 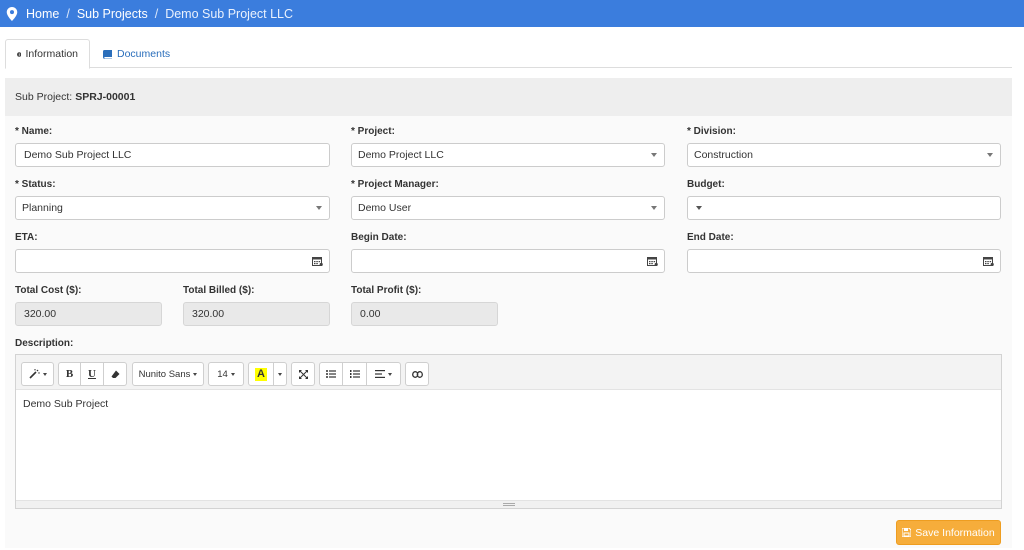 I want to click on magic-wand-icon, so click(x=34, y=374).